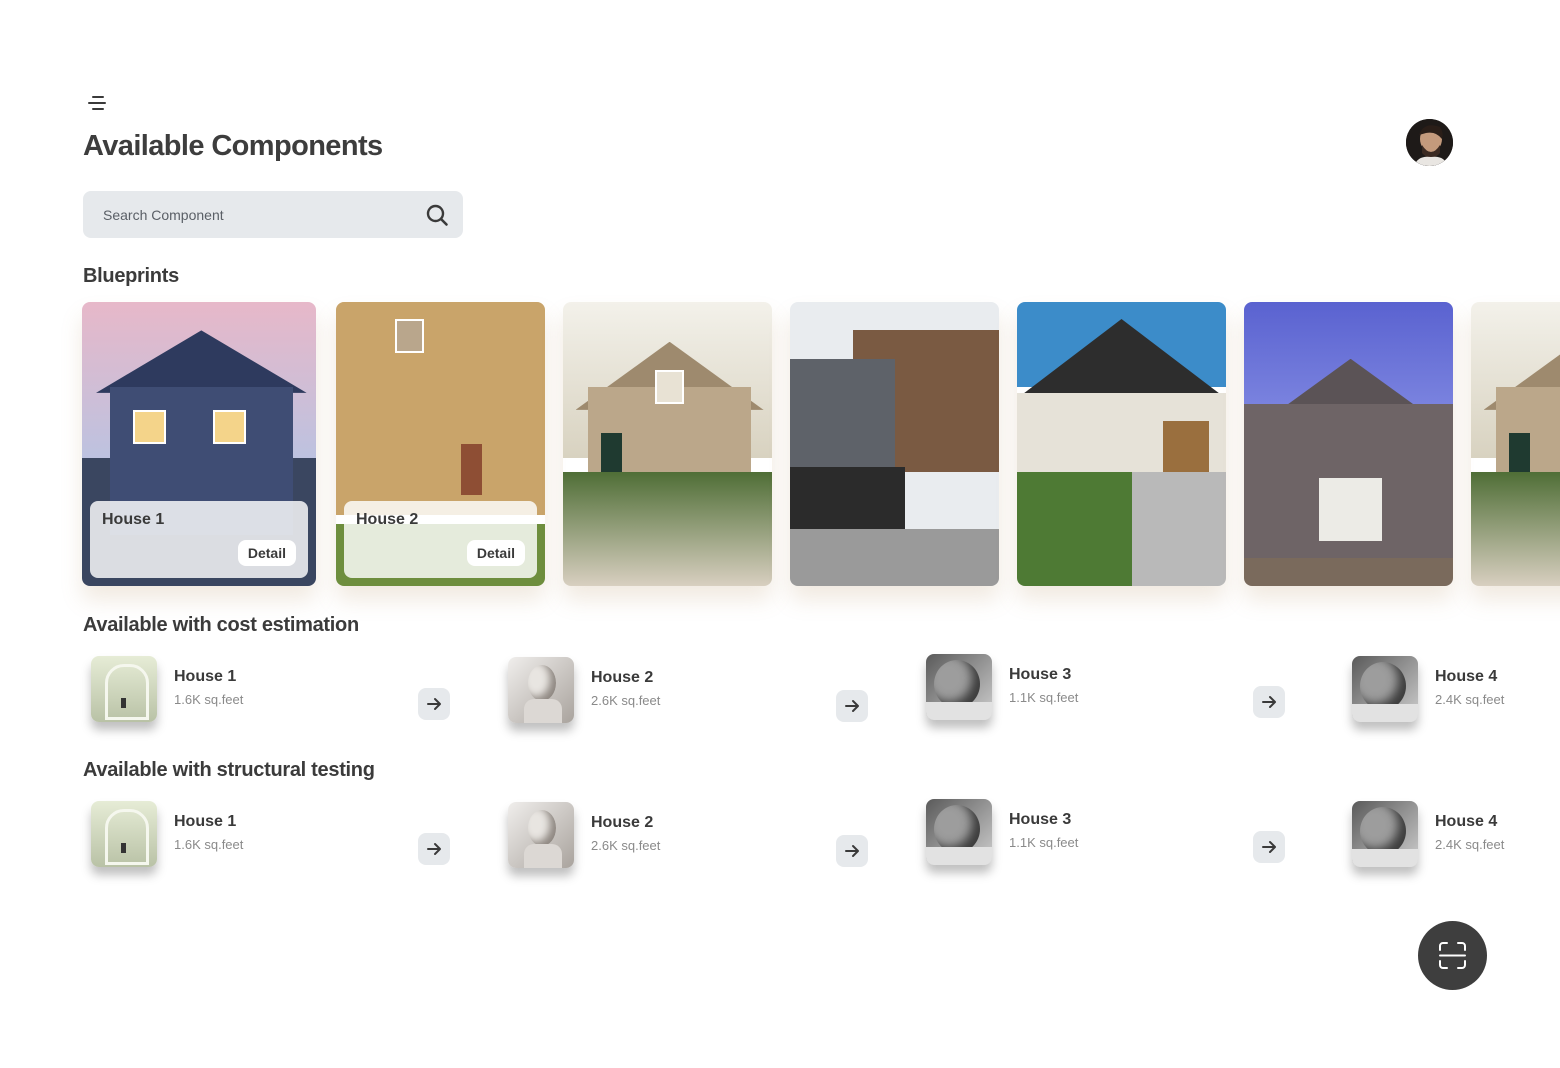 The image size is (1560, 1068). I want to click on blueprint-card-house-1: House 1 Detail, so click(199, 444).